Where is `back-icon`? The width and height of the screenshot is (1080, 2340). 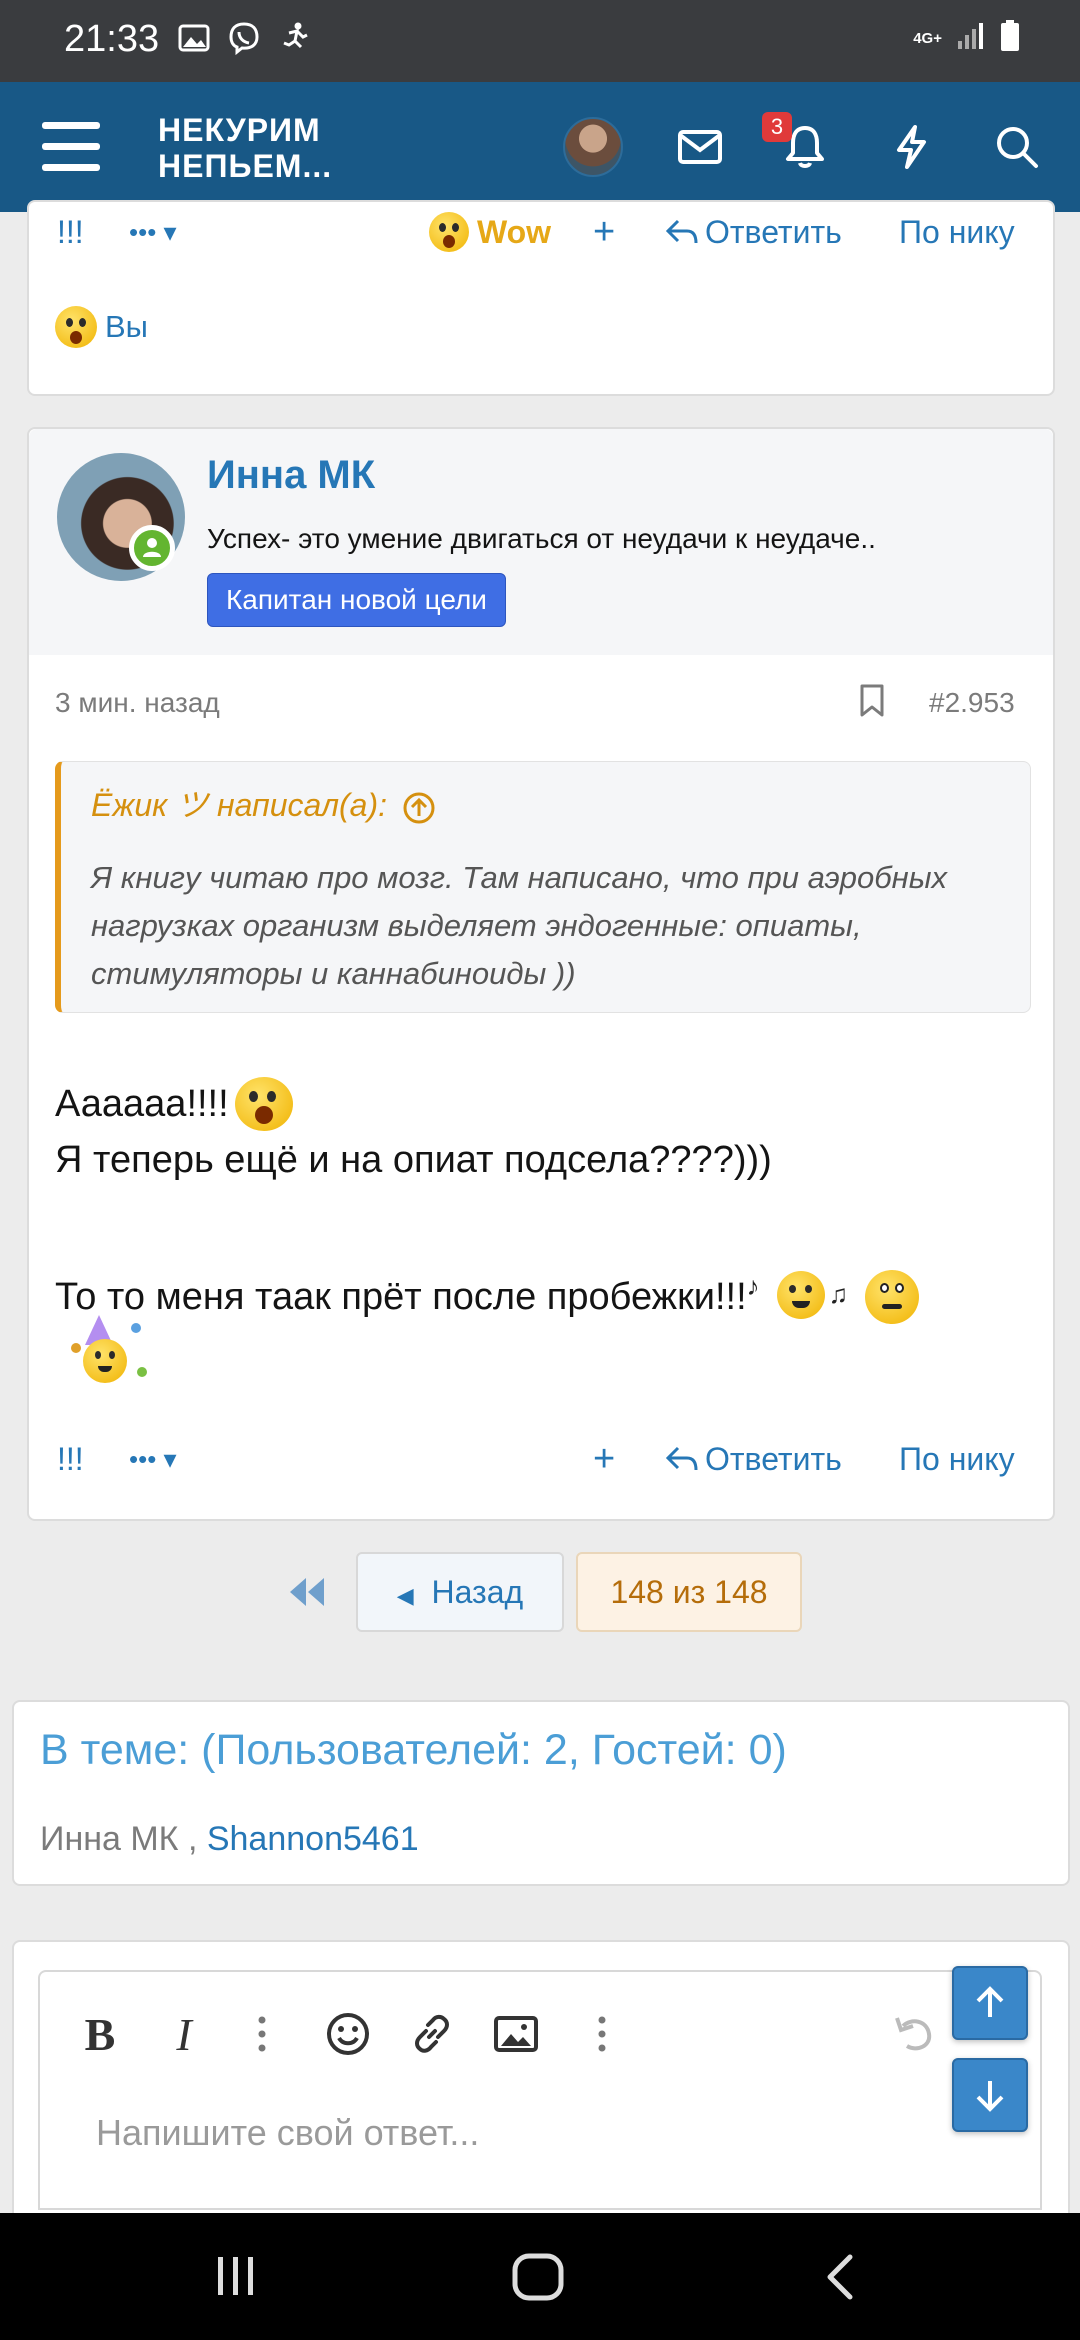 back-icon is located at coordinates (840, 2279).